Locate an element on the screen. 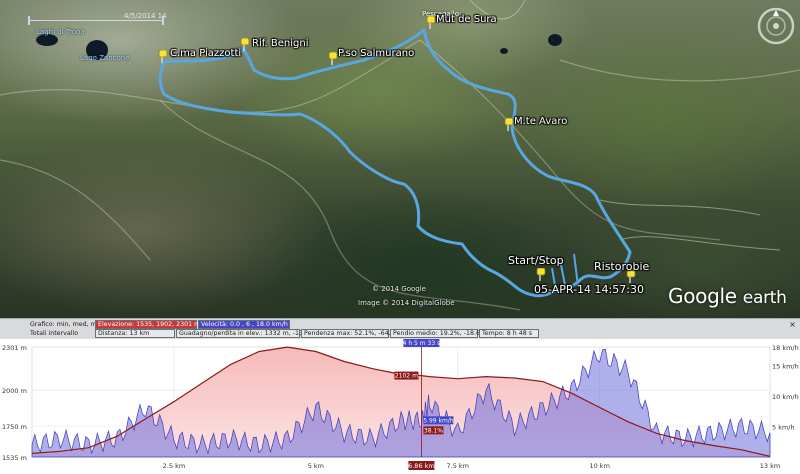 Image resolution: width=800 pixels, height=474 pixels. placemark-label: Ristorobie is located at coordinates (622, 266).